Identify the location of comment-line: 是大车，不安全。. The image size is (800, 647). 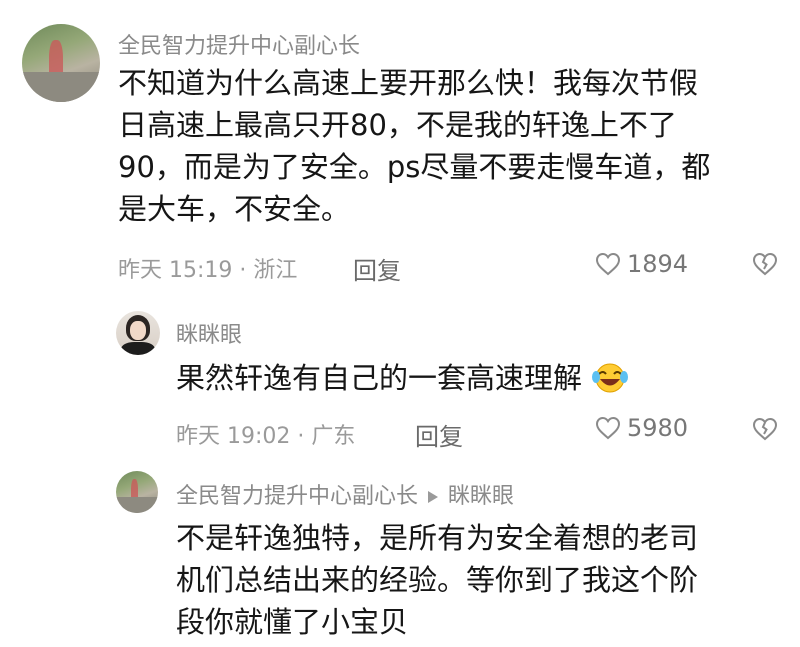
(234, 209).